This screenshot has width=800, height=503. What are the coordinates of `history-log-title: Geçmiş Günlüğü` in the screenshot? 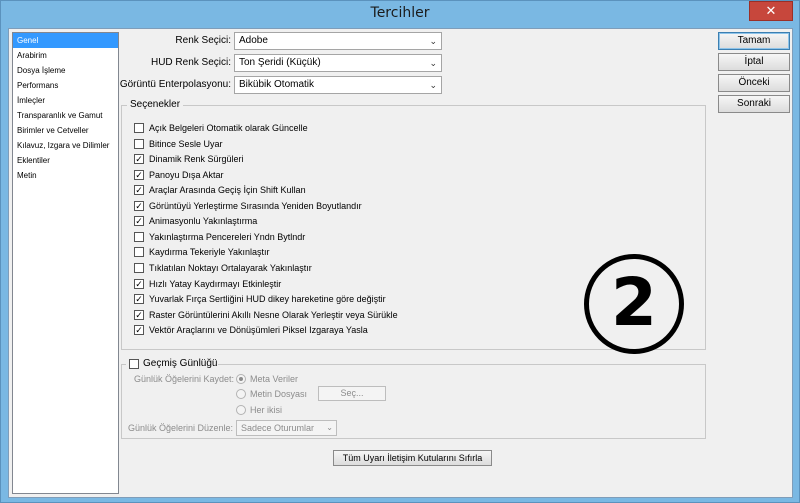 It's located at (180, 363).